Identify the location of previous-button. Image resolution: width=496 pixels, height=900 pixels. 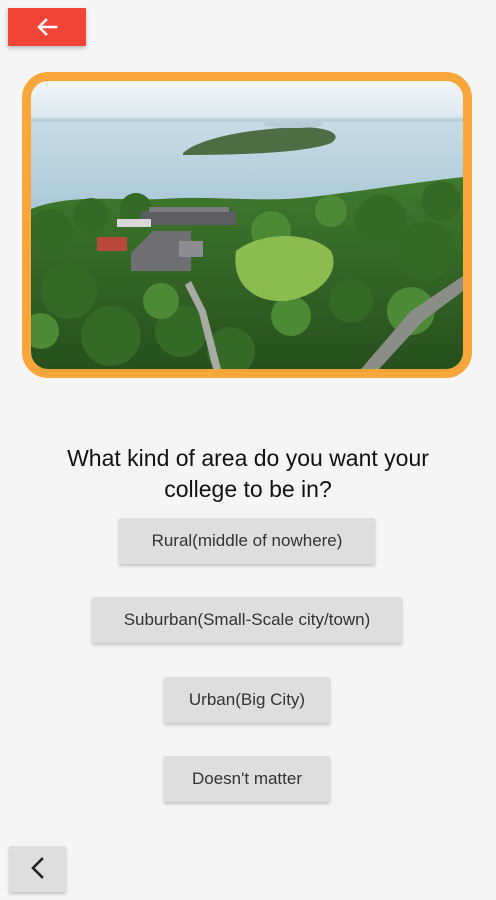
(37, 869).